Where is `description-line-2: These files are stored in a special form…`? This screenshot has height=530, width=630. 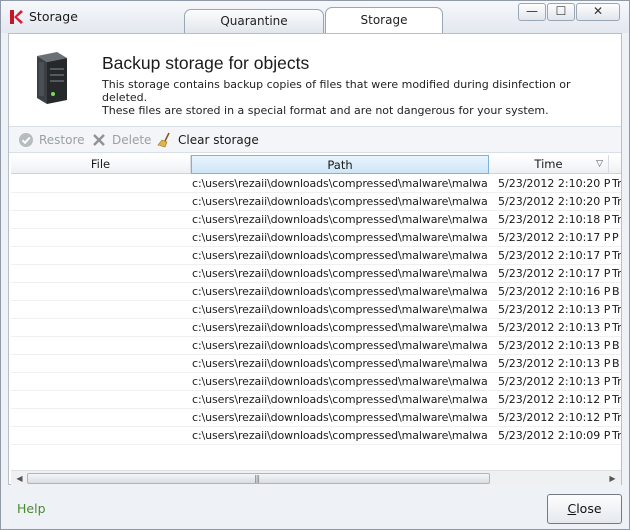
description-line-2: These files are stored in a special form… is located at coordinates (325, 110).